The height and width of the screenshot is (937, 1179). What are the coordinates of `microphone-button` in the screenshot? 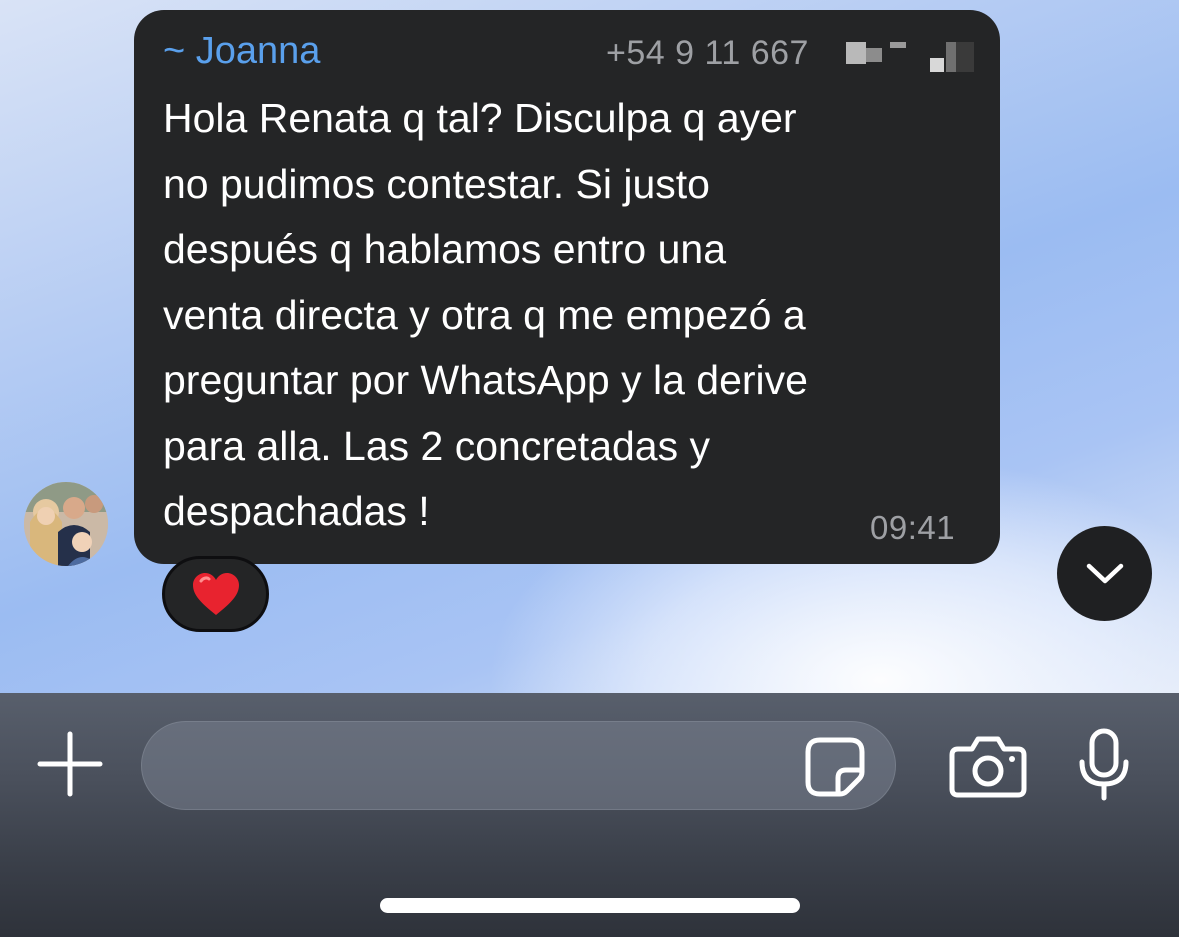 It's located at (1104, 765).